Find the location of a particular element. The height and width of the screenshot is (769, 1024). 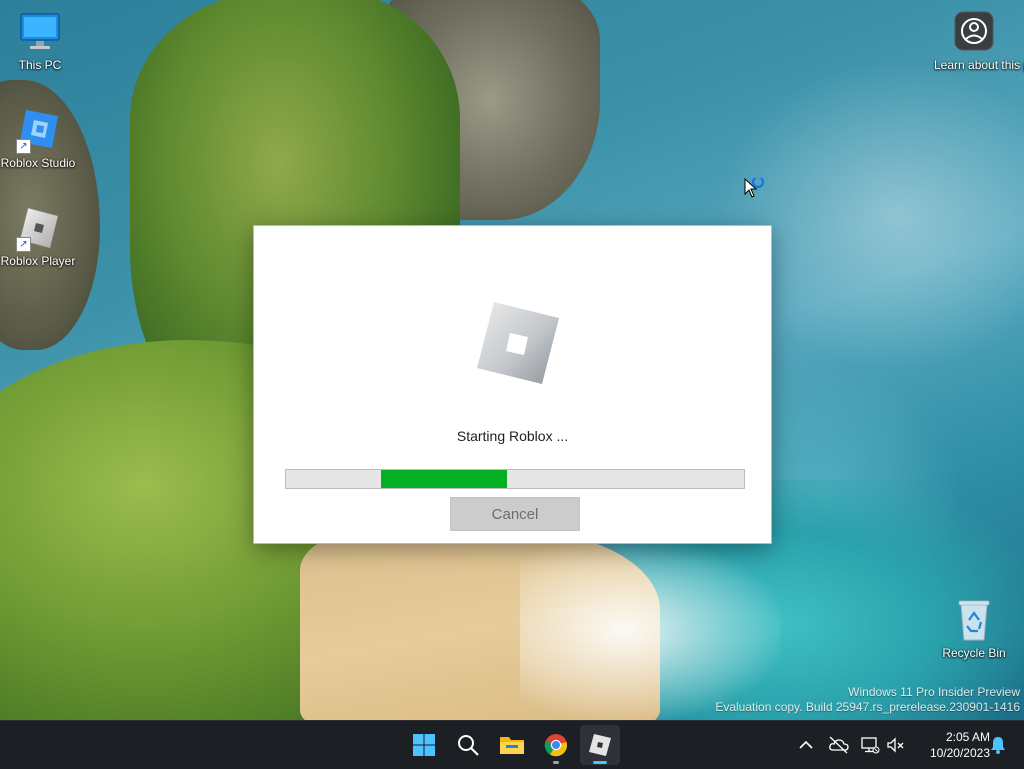

roblox-icon is located at coordinates (600, 745).